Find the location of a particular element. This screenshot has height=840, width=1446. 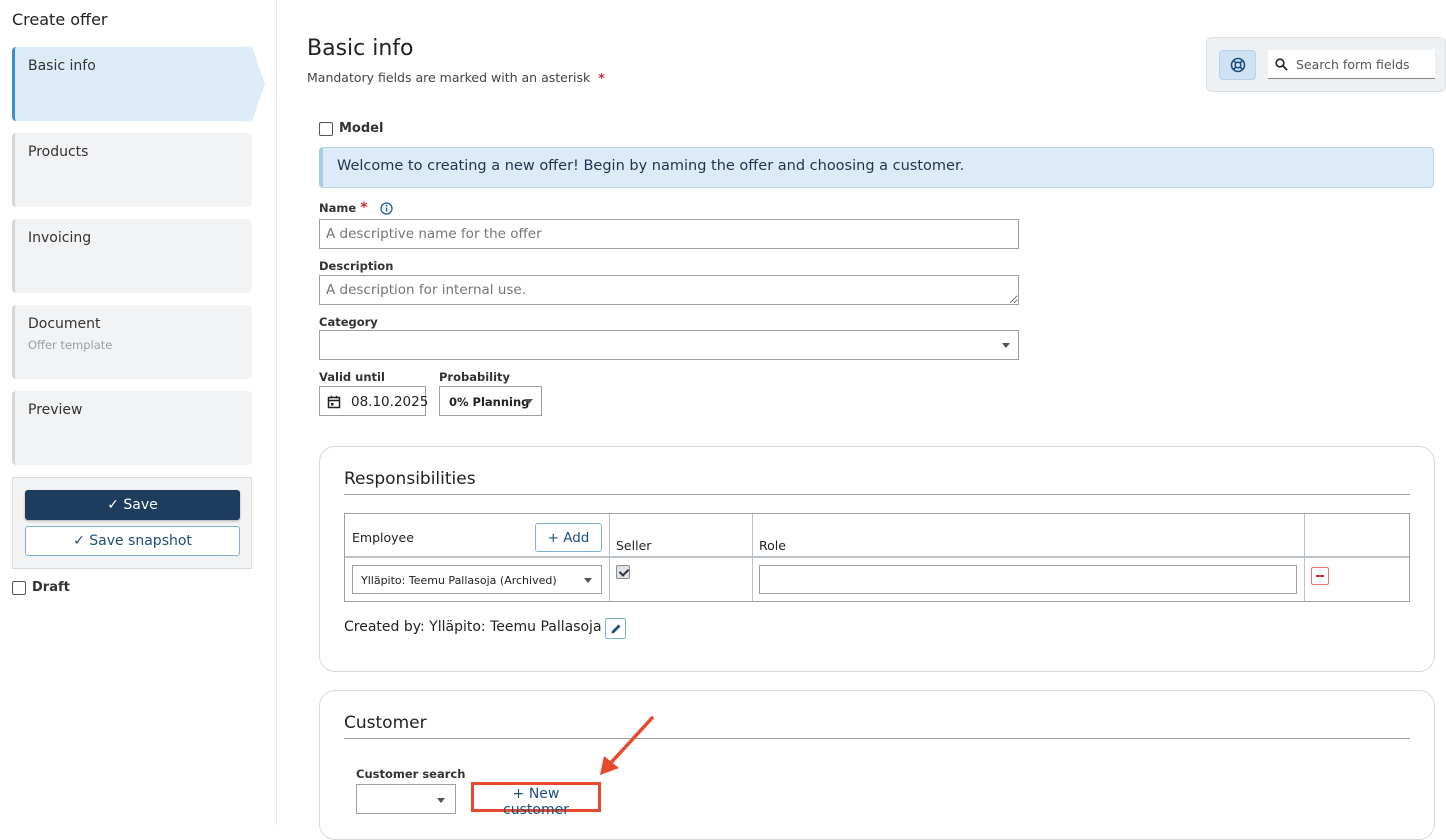

step-document: Document Offer template is located at coordinates (132, 342).